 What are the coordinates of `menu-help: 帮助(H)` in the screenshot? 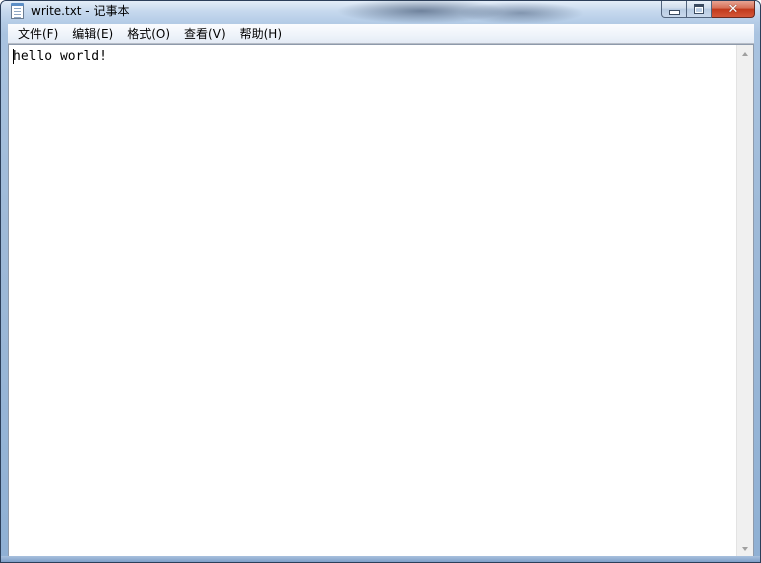 It's located at (261, 34).